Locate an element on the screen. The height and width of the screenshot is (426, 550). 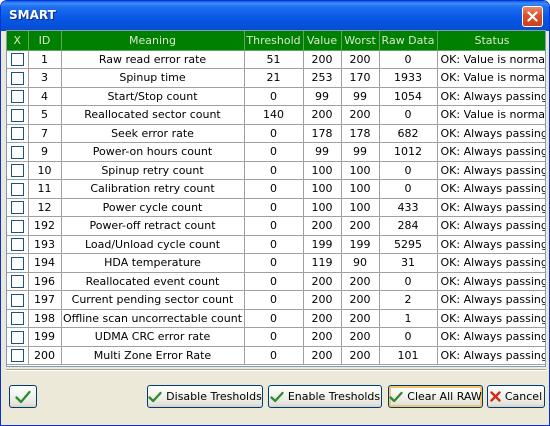
disable-thresholds-button: Disable Tresholds is located at coordinates (205, 396).